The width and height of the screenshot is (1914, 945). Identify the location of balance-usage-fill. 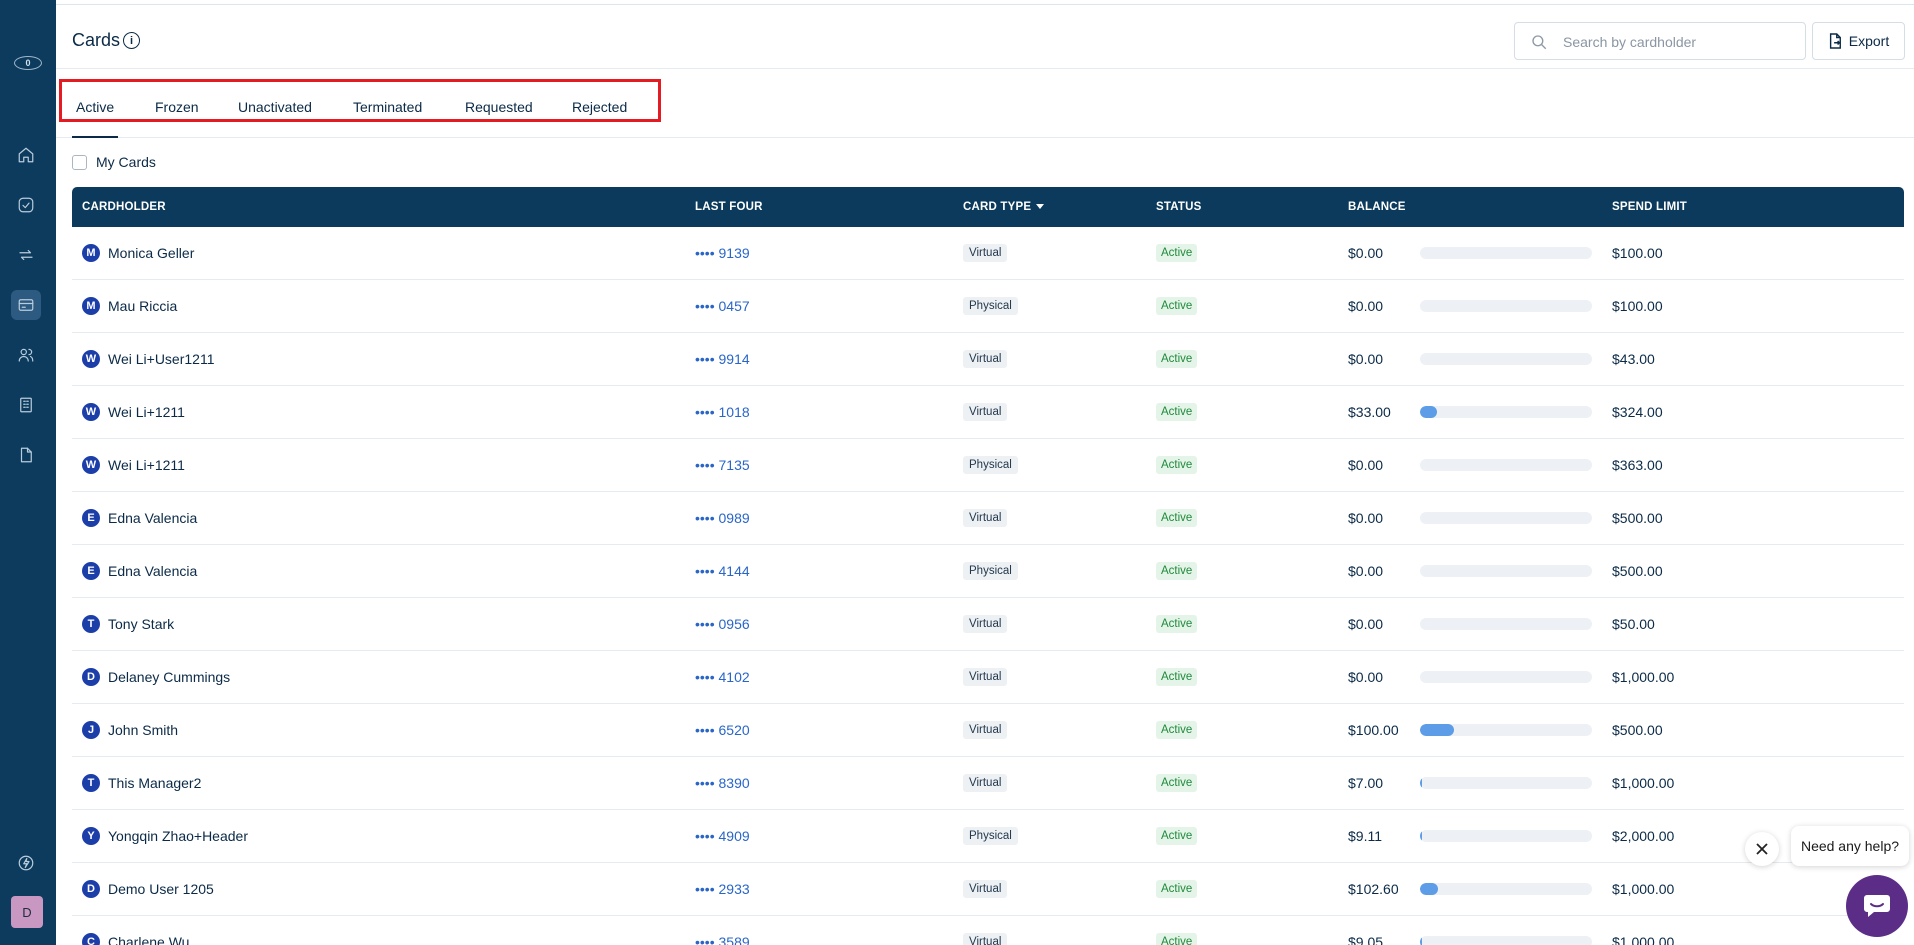
(1429, 889).